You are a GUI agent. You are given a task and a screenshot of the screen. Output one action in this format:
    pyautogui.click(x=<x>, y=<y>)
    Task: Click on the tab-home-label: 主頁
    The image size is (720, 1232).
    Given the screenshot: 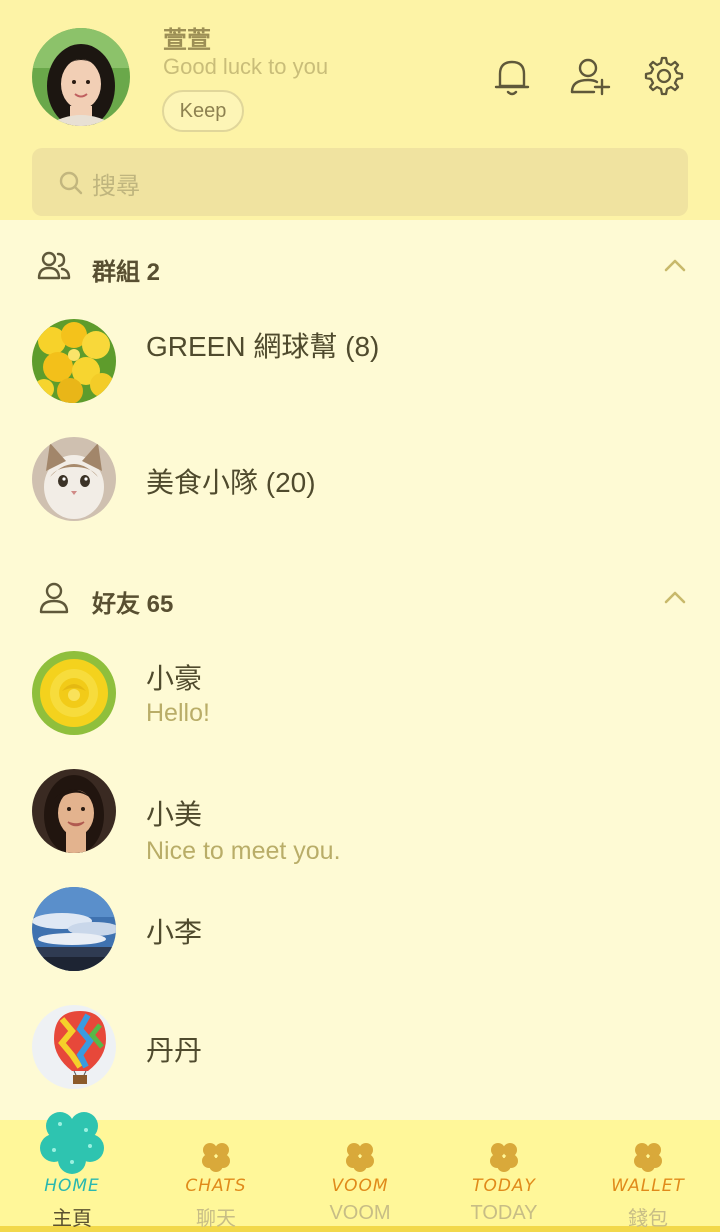 What is the action you would take?
    pyautogui.click(x=72, y=1219)
    